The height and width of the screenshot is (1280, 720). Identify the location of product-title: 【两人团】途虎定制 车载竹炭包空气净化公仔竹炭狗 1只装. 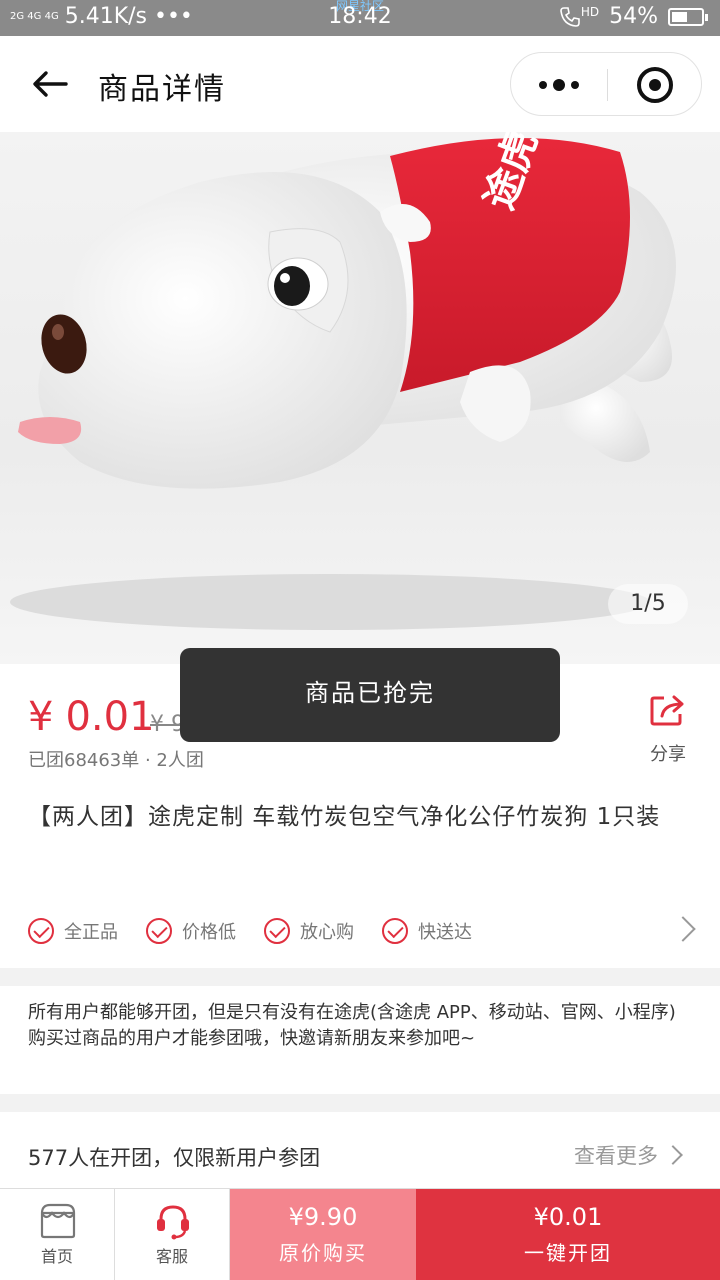
(344, 817).